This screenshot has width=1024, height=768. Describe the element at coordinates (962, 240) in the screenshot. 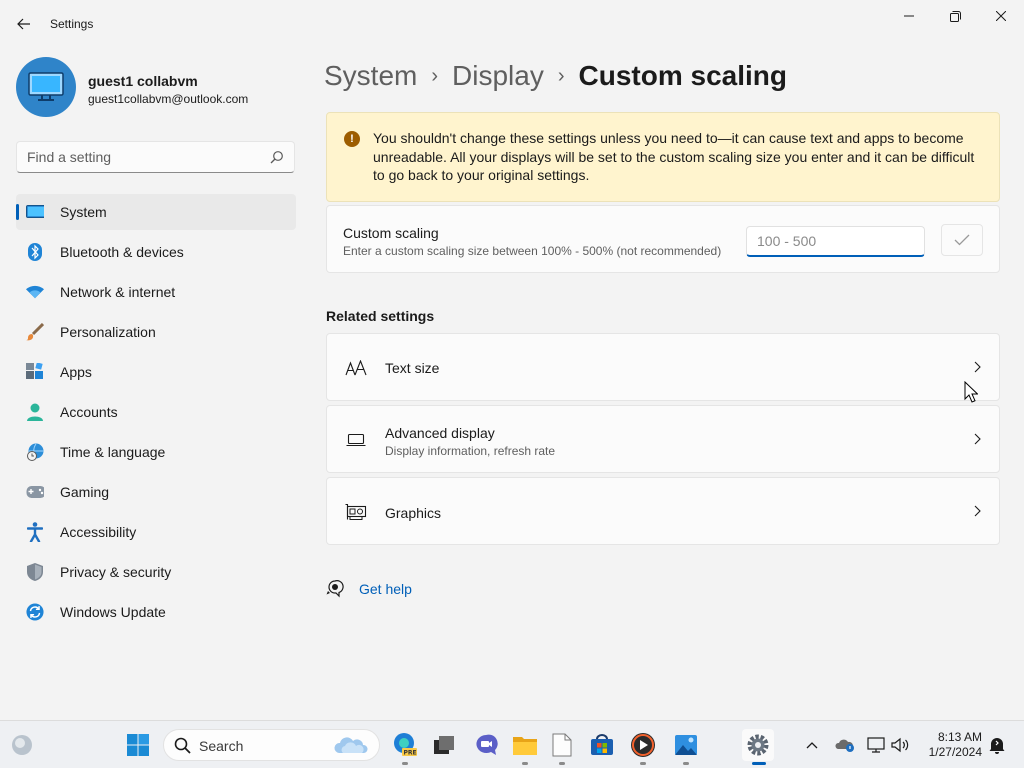

I see `apply-scaling-button` at that location.